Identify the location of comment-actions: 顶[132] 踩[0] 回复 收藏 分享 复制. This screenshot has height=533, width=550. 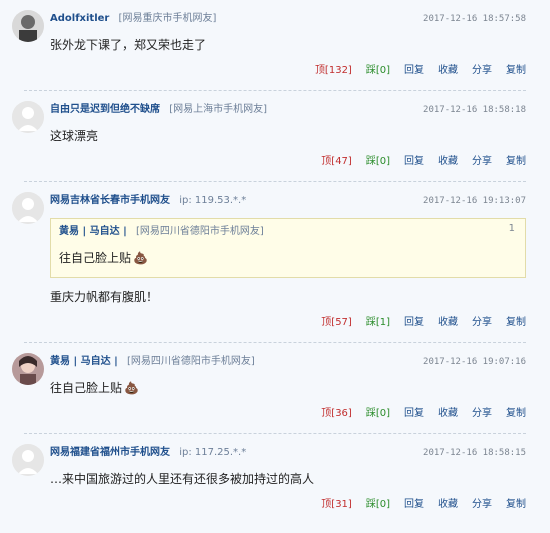
(275, 71).